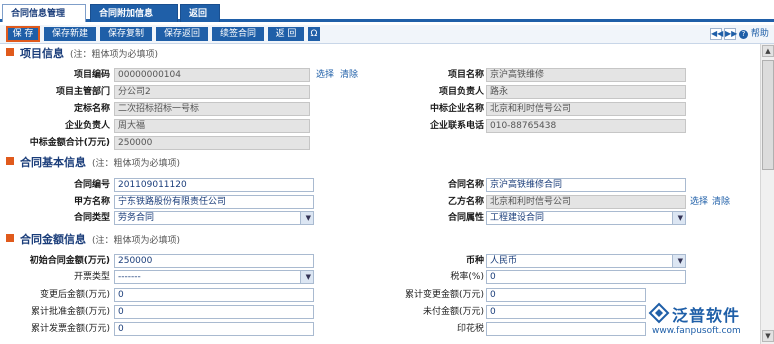  I want to click on save-button: 保 存, so click(23, 34).